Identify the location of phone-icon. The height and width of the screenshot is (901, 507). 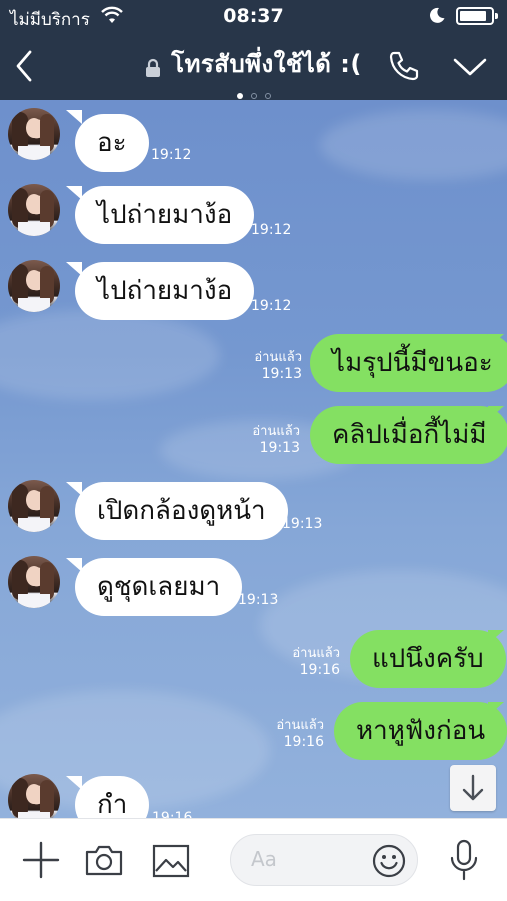
(404, 66).